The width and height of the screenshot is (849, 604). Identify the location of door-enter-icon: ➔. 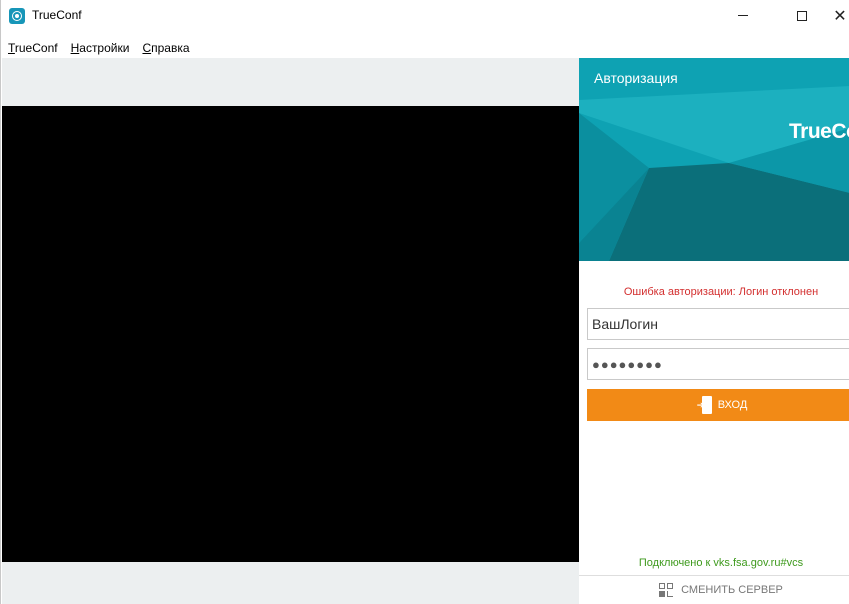
(705, 405).